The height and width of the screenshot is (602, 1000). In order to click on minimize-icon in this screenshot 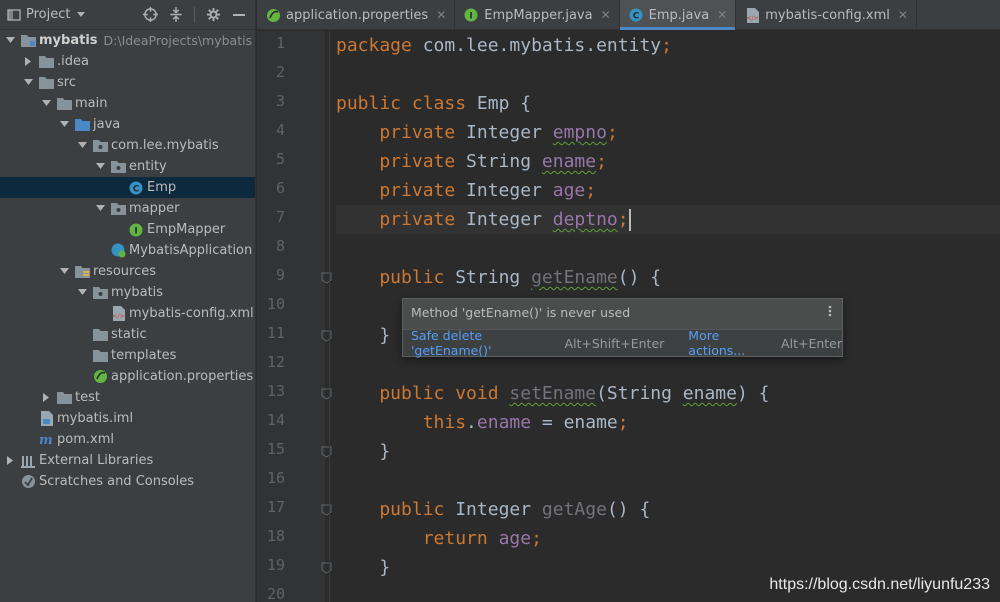, I will do `click(239, 15)`.